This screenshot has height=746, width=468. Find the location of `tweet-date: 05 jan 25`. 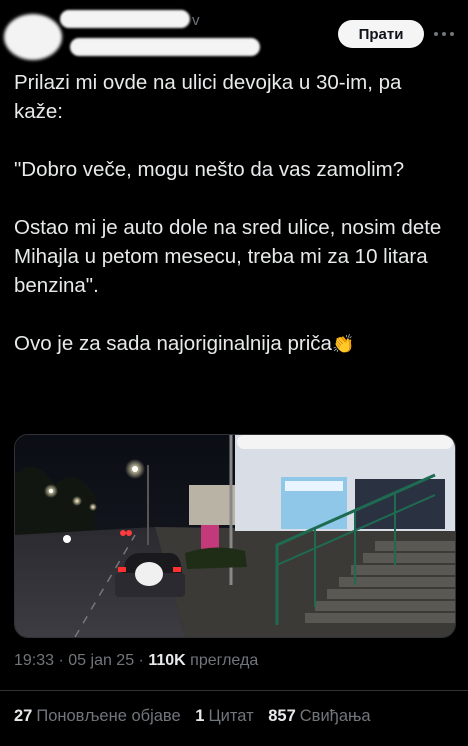

tweet-date: 05 jan 25 is located at coordinates (101, 660).